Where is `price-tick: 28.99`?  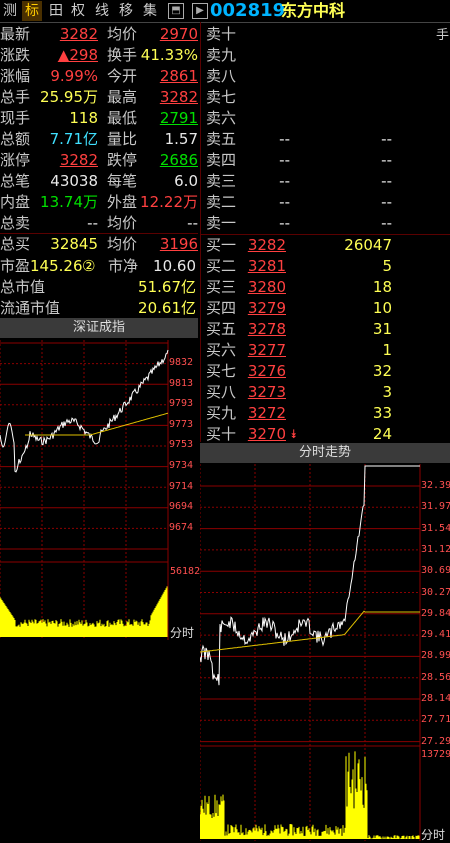
price-tick: 28.99 is located at coordinates (435, 656).